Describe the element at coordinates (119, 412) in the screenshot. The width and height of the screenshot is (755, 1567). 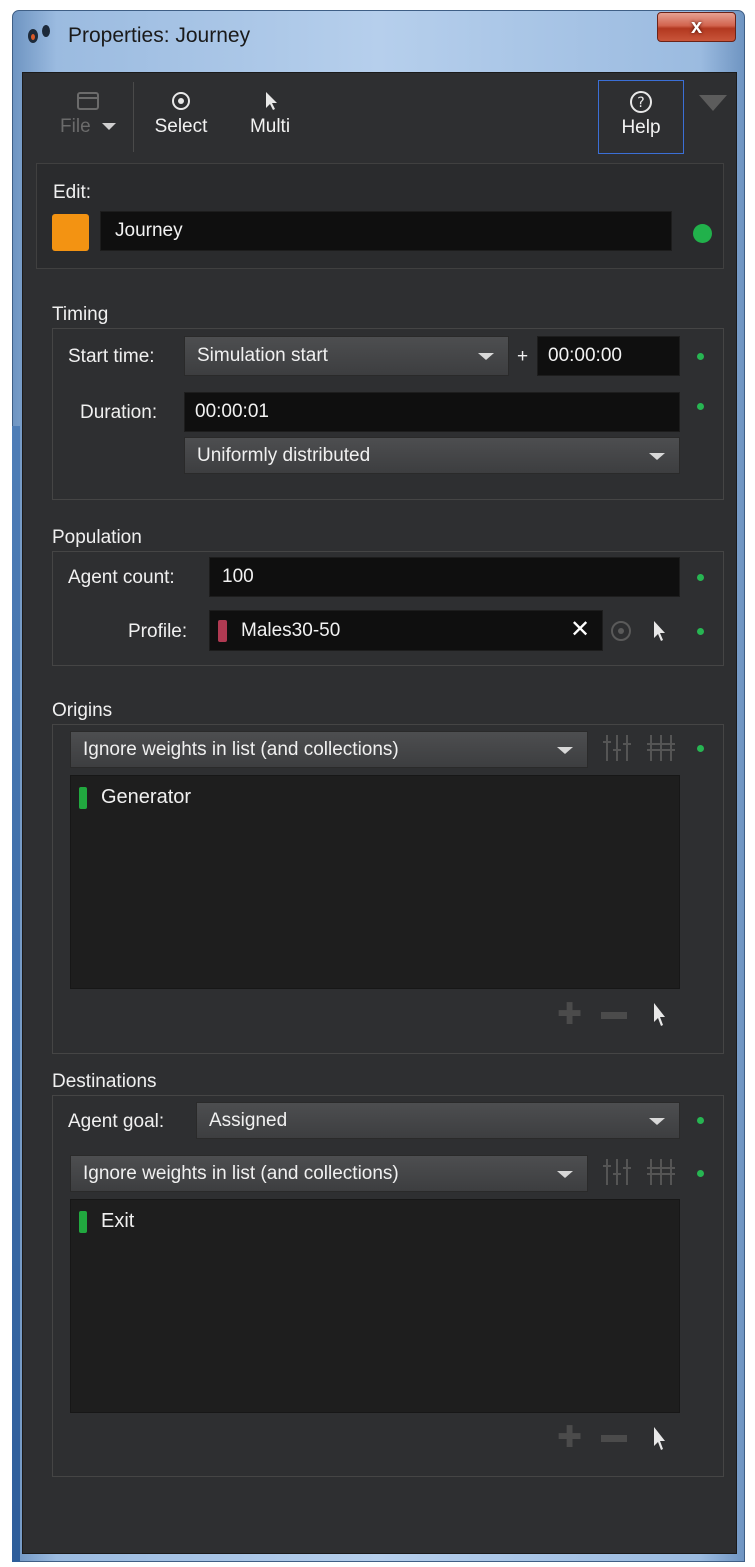
I see `duration-label: Duration:` at that location.